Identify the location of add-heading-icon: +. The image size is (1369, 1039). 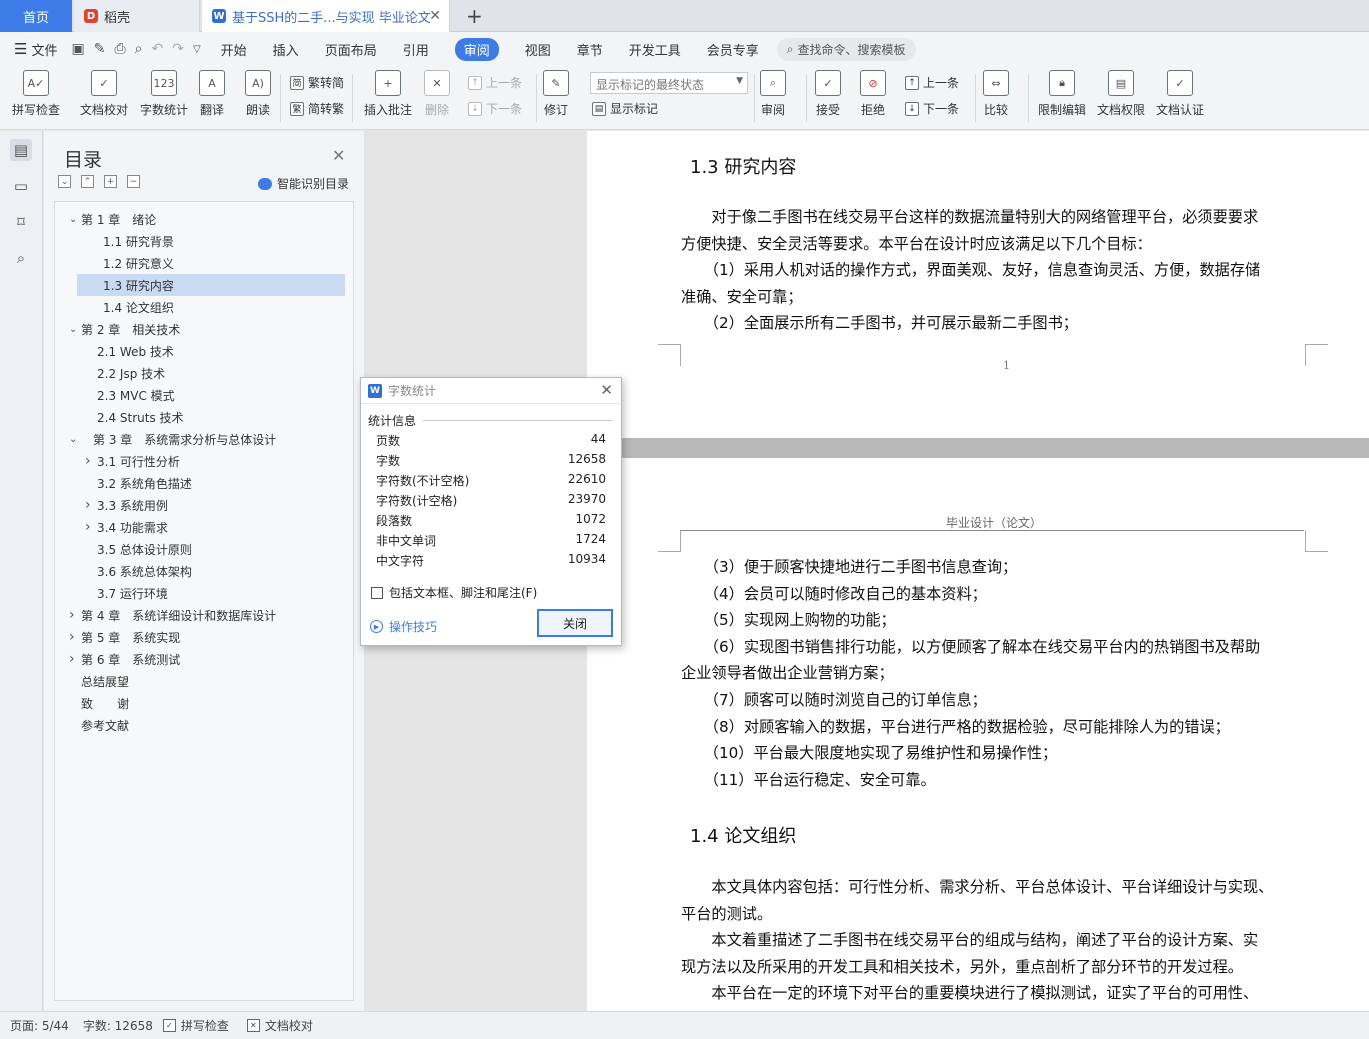
(110, 181).